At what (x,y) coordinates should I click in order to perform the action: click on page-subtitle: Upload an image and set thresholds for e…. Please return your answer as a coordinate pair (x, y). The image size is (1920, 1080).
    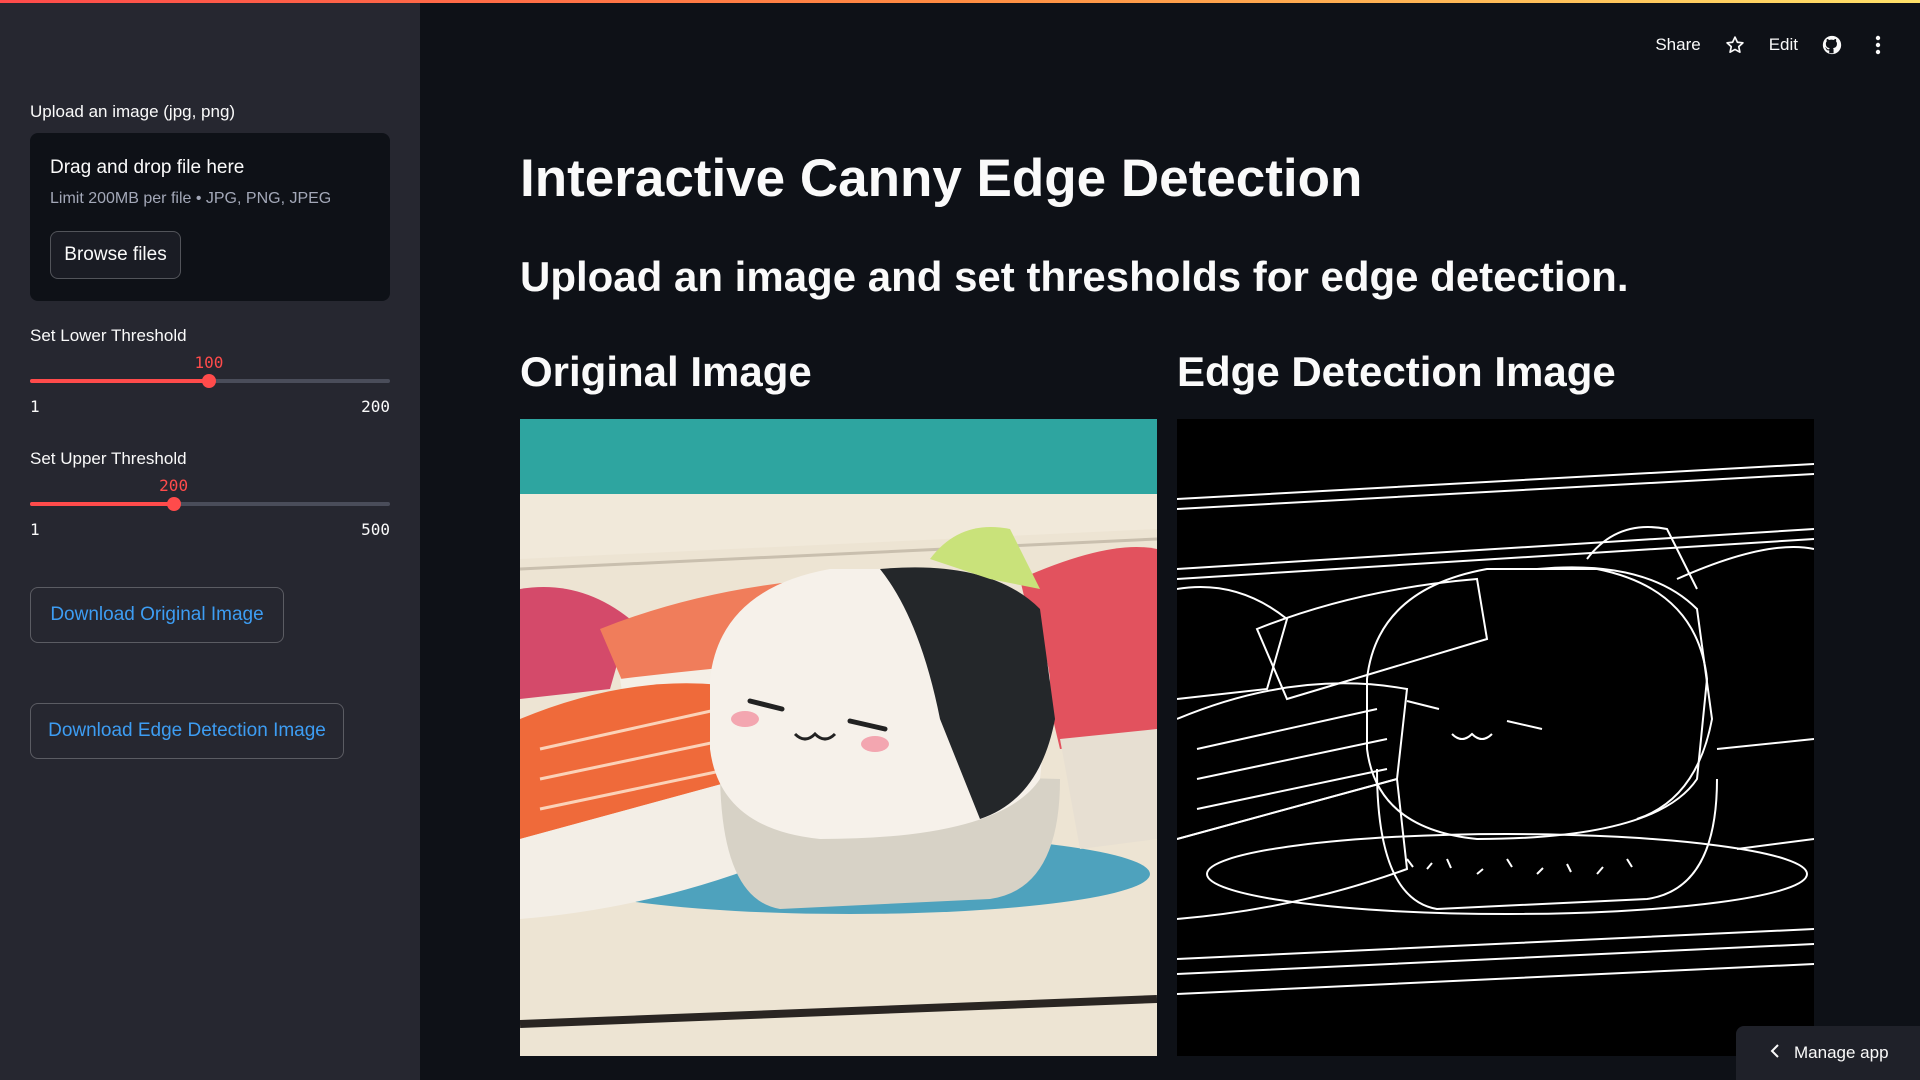
    Looking at the image, I should click on (1074, 276).